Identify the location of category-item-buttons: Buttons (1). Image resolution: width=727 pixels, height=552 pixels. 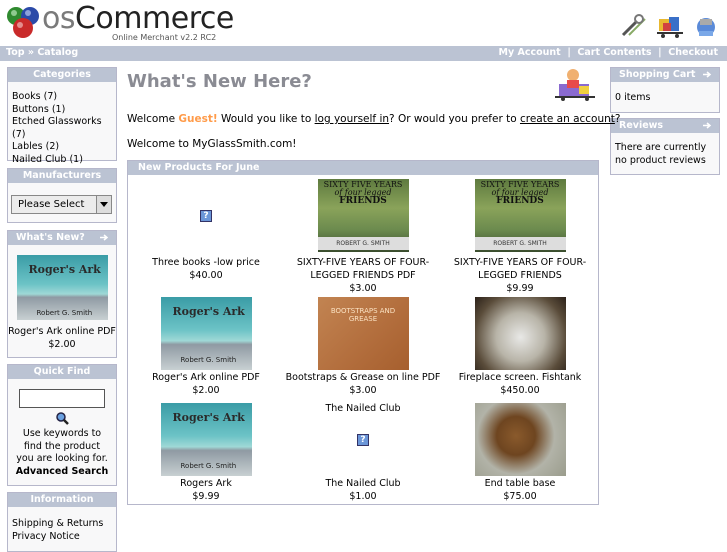
(62, 110).